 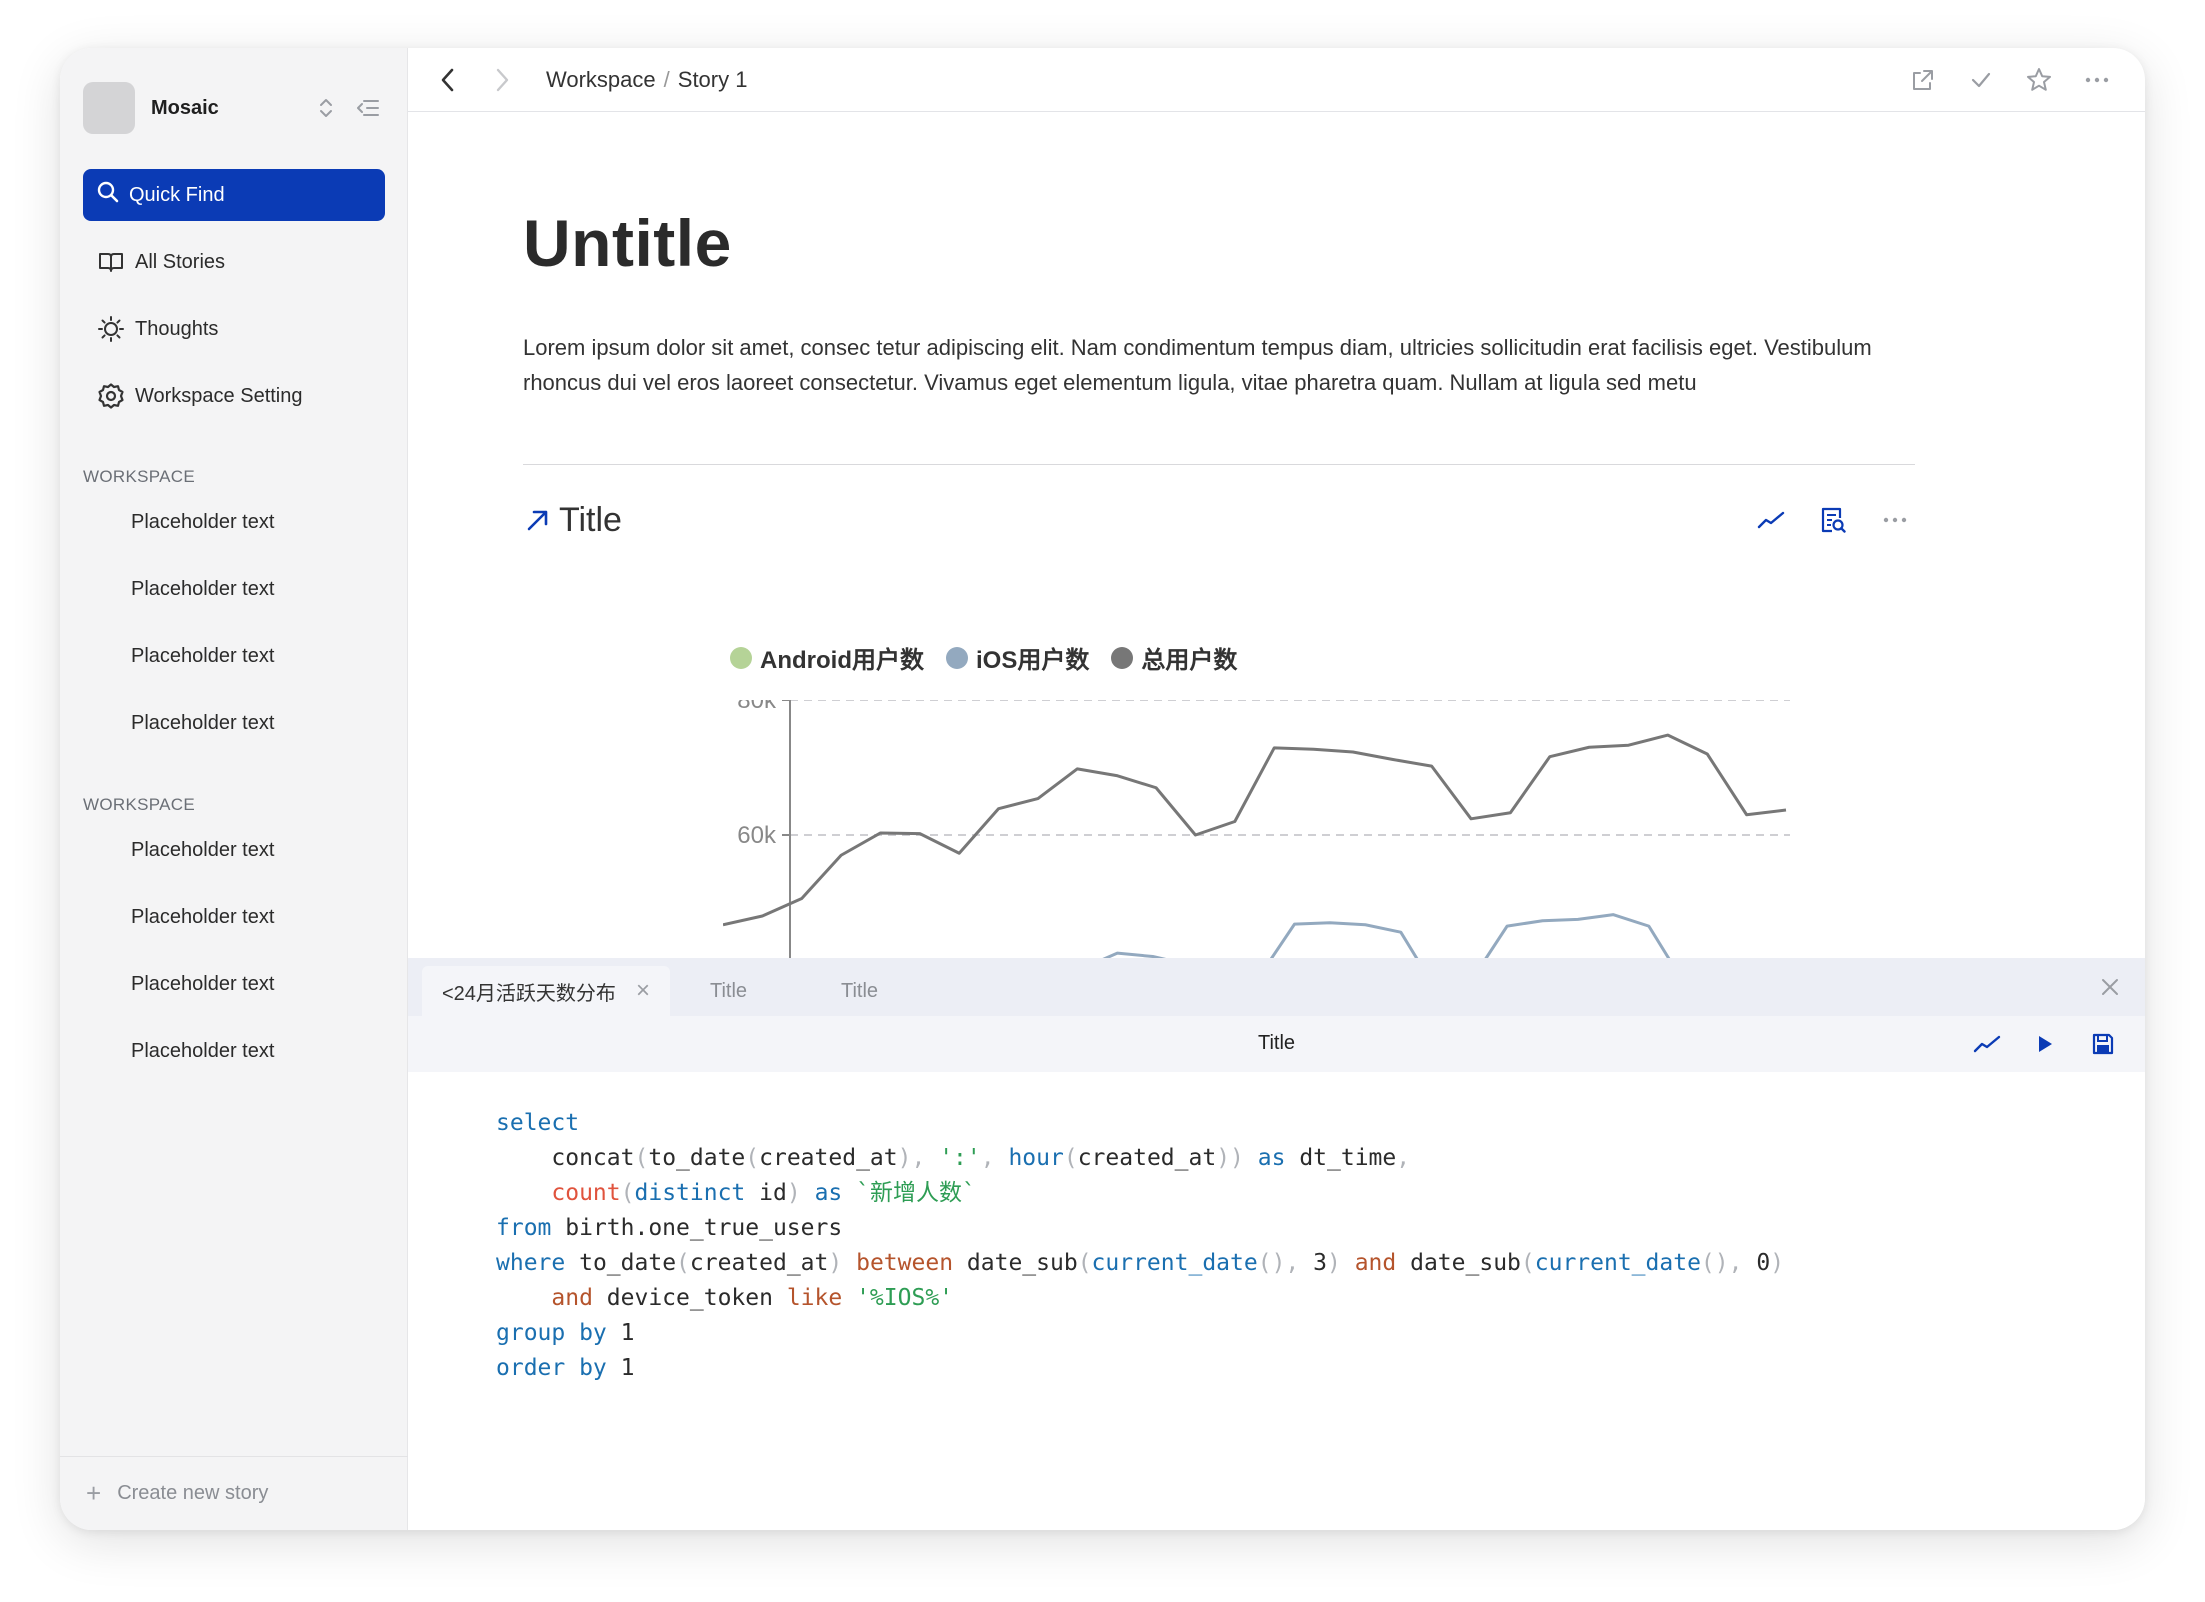 I want to click on create-new-story-button: + Create new story, so click(x=234, y=1493).